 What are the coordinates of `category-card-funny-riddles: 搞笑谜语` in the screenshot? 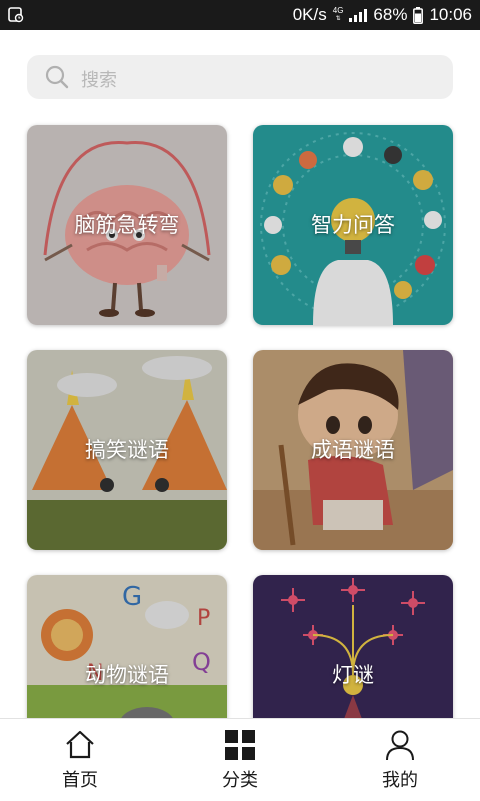 It's located at (127, 450).